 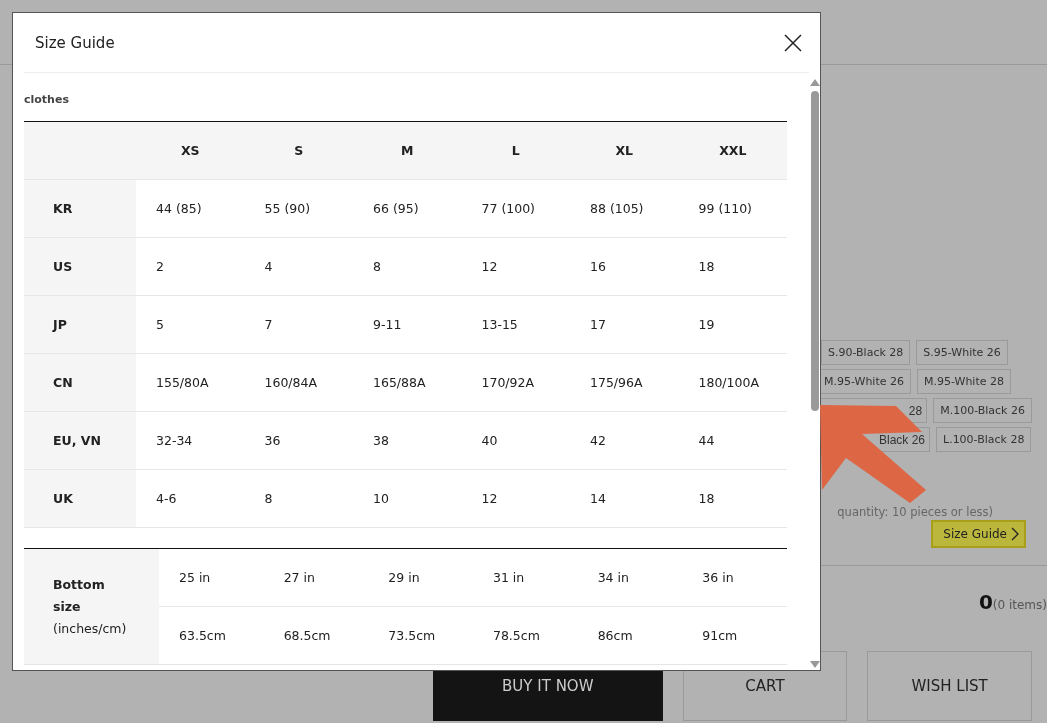 I want to click on quantity-note: quantity: 10 pieces or less), so click(x=915, y=512).